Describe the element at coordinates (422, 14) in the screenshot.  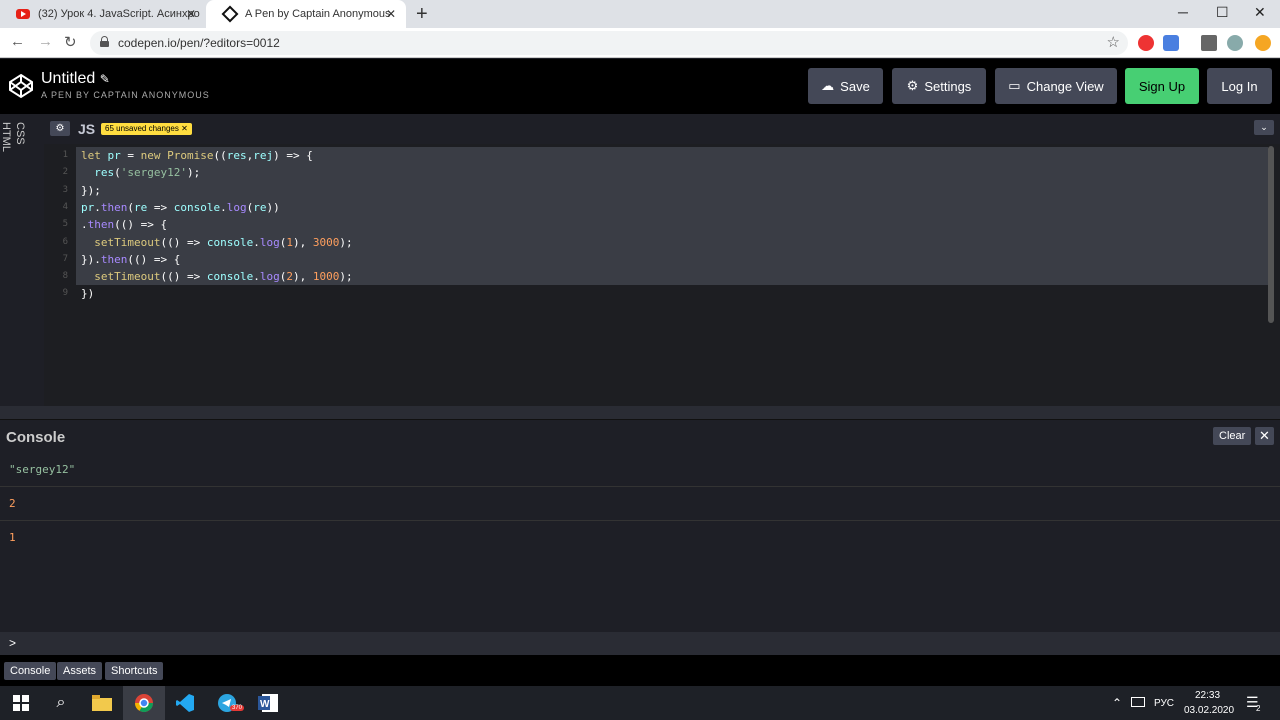
I see `new-tab-icon: +` at that location.